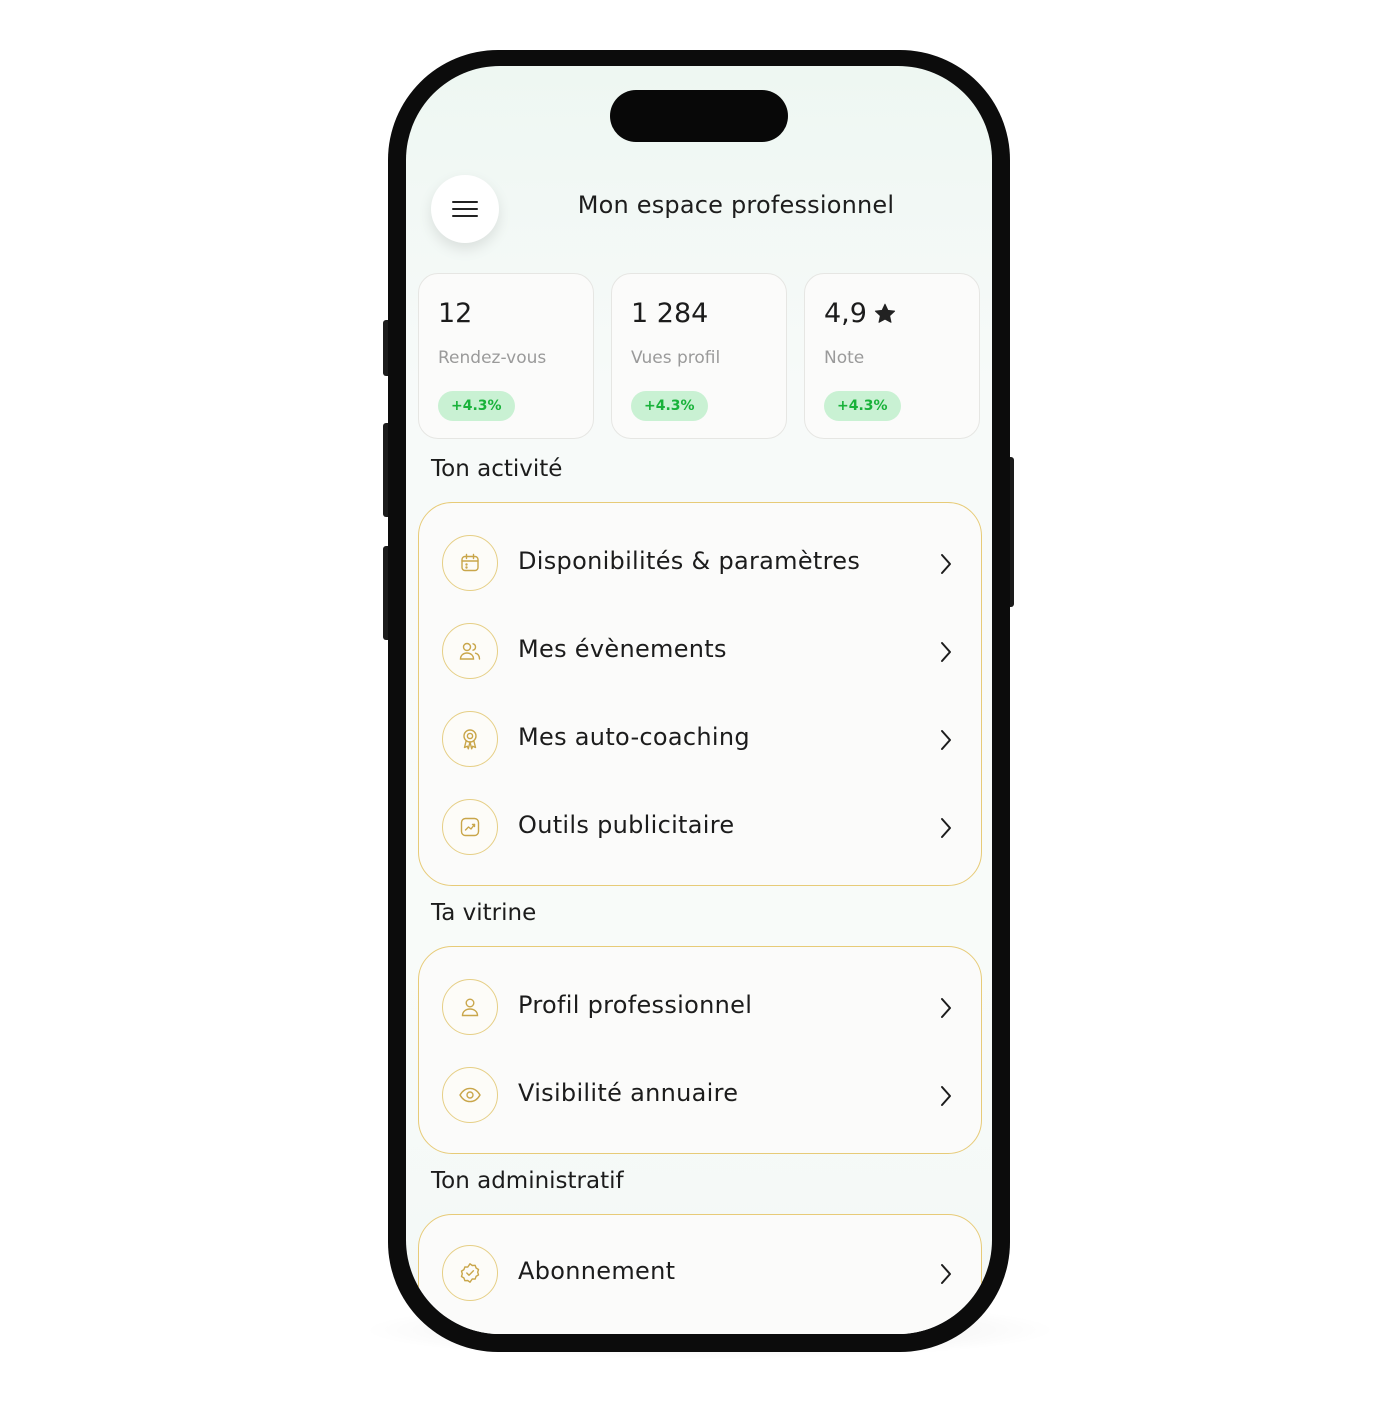 This screenshot has width=1400, height=1401. I want to click on menu-item-subscription: Abonnement, so click(700, 1273).